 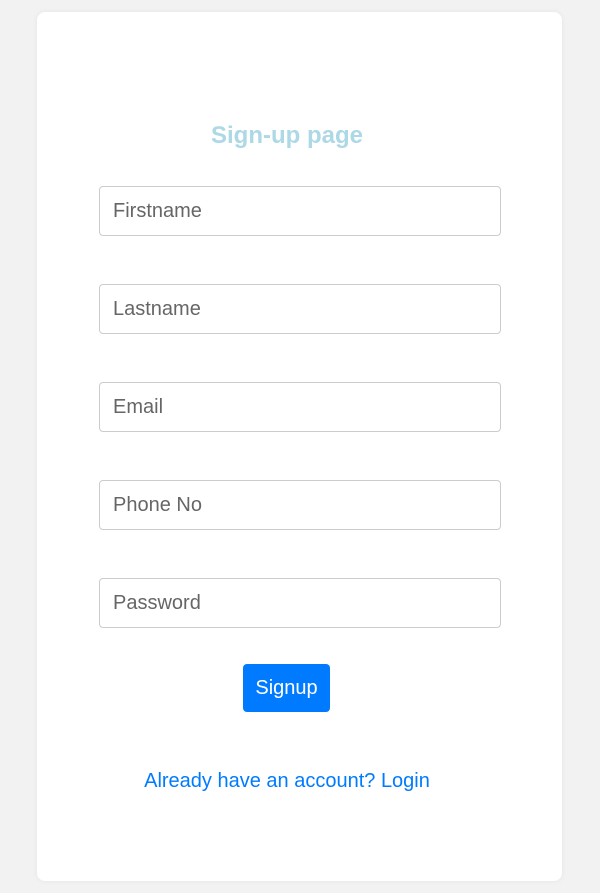 I want to click on firstname-input, so click(x=300, y=211).